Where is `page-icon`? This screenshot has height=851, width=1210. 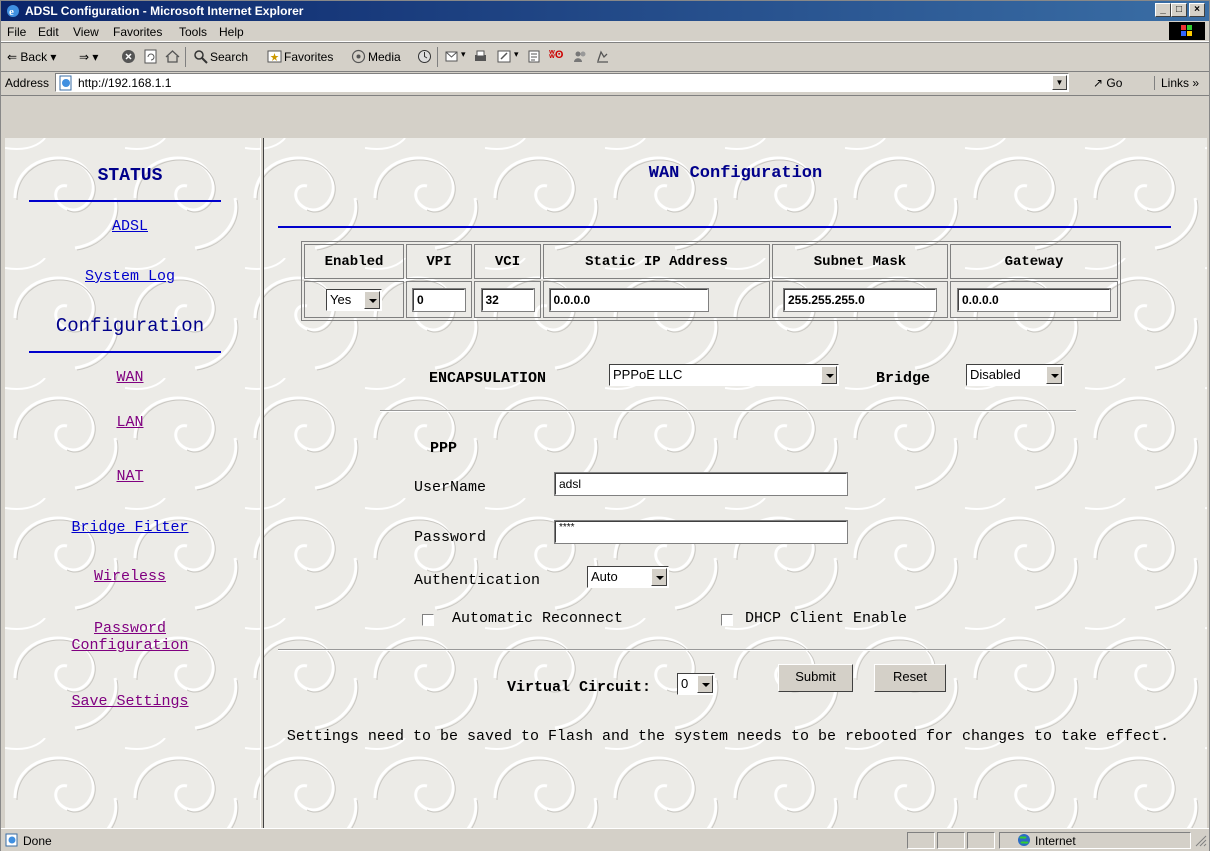 page-icon is located at coordinates (65, 83).